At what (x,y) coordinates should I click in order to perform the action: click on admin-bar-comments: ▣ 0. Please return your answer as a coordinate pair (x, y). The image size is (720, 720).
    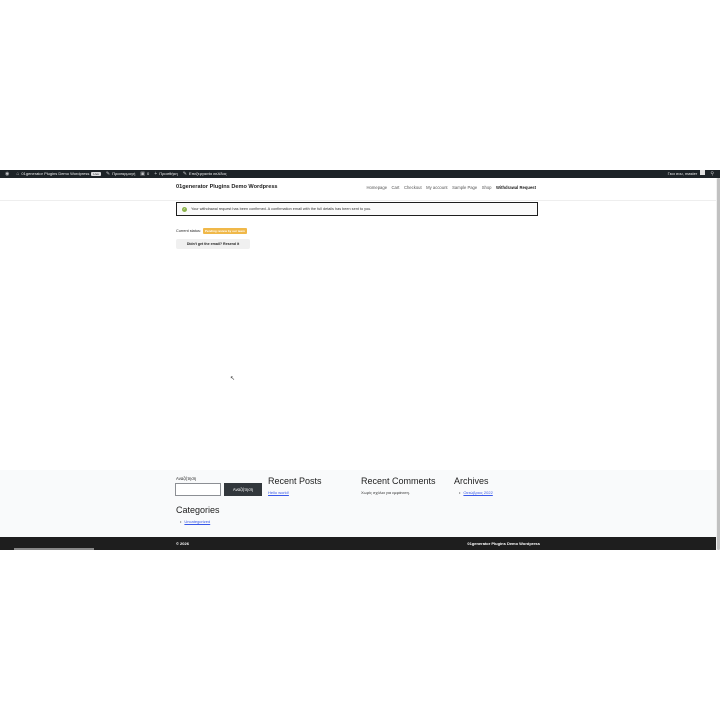
    Looking at the image, I should click on (144, 174).